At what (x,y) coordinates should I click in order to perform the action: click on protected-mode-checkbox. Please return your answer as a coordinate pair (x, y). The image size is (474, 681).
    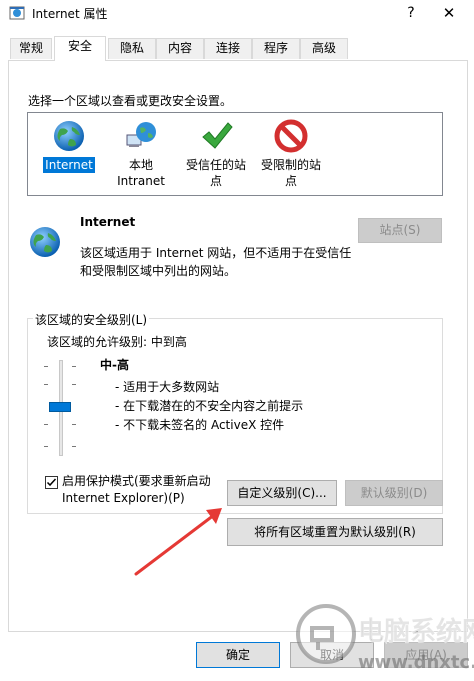
    Looking at the image, I should click on (51, 482).